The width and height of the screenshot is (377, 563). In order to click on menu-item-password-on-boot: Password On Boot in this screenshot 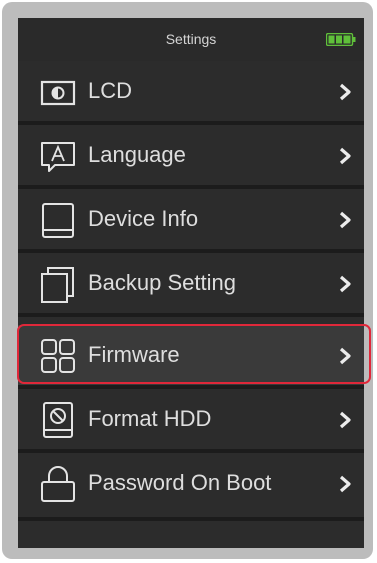, I will do `click(191, 483)`.